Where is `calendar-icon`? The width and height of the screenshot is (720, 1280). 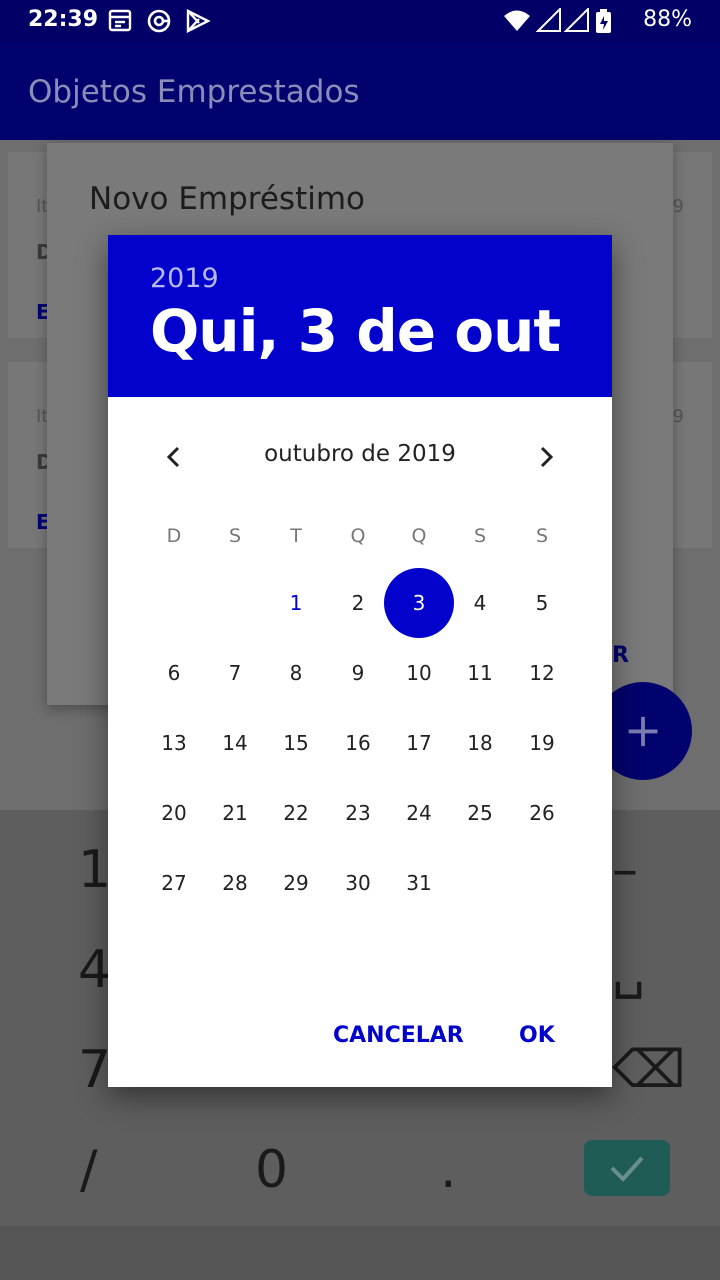 calendar-icon is located at coordinates (120, 20).